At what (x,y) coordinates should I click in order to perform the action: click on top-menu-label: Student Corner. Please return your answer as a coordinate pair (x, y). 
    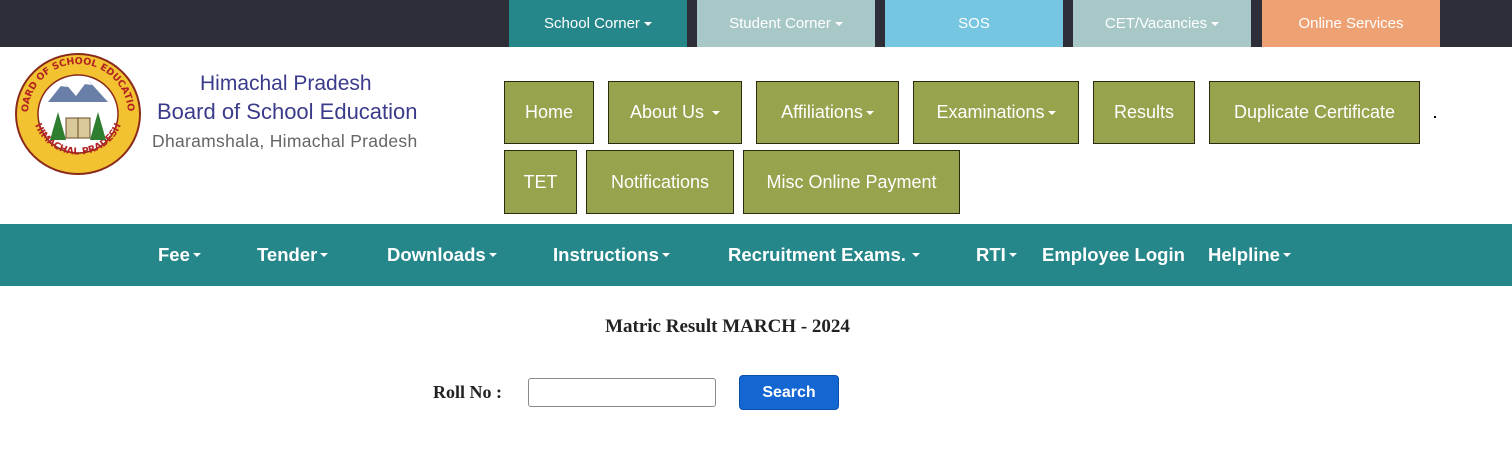
    Looking at the image, I should click on (780, 23).